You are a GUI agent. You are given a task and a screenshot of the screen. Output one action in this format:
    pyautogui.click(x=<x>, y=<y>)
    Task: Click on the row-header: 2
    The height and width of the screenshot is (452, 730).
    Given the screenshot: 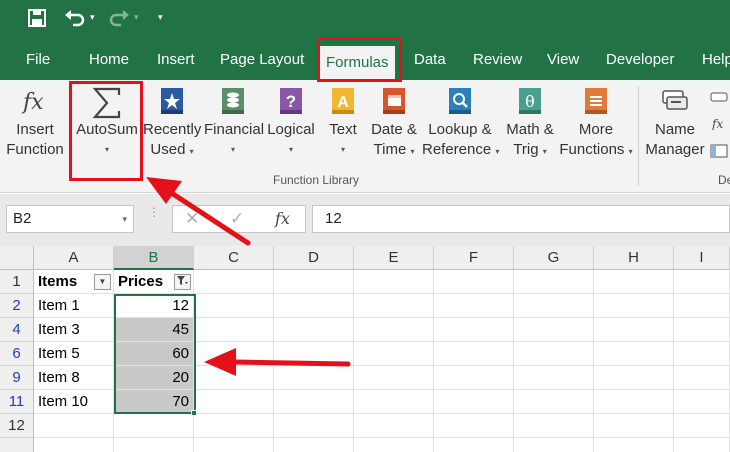 What is the action you would take?
    pyautogui.click(x=17, y=306)
    